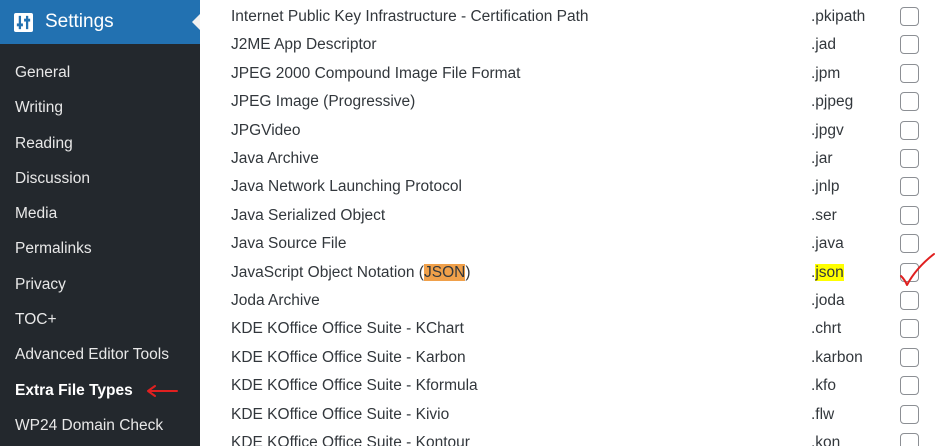 Image resolution: width=952 pixels, height=446 pixels. I want to click on sidebar-item-general: General, so click(100, 72).